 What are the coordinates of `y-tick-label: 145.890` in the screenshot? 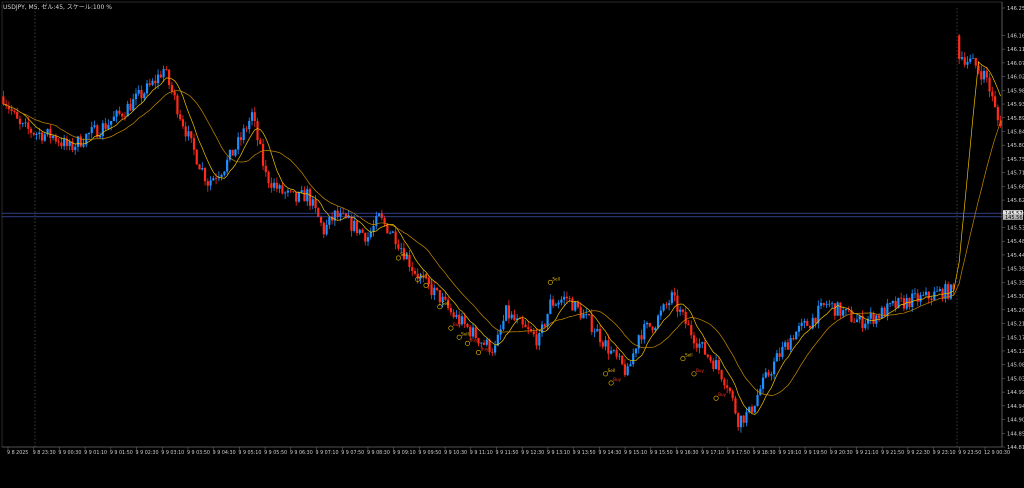 It's located at (1015, 119).